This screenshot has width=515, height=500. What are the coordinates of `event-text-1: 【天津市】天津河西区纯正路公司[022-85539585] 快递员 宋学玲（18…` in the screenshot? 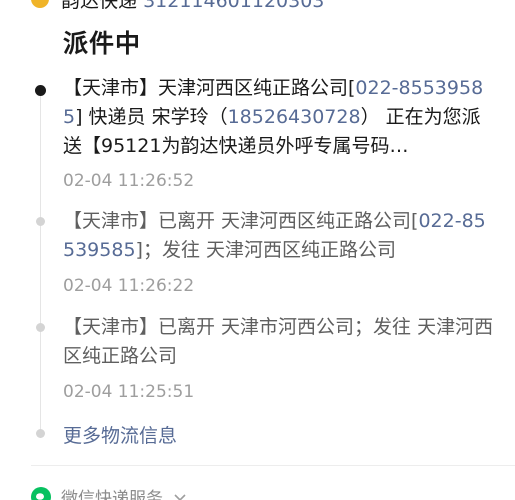 It's located at (273, 117).